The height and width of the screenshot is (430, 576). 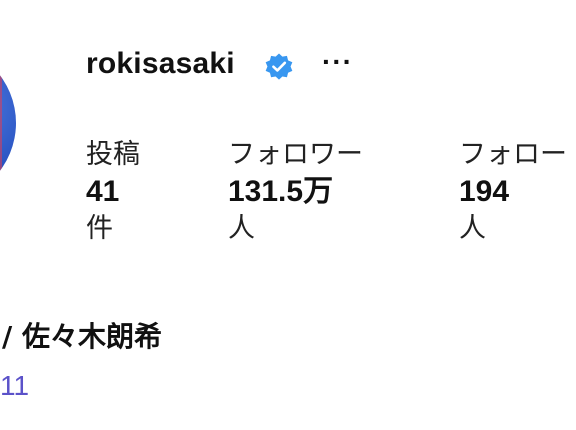 I want to click on stat-followers-label: フォロワー, so click(x=295, y=154).